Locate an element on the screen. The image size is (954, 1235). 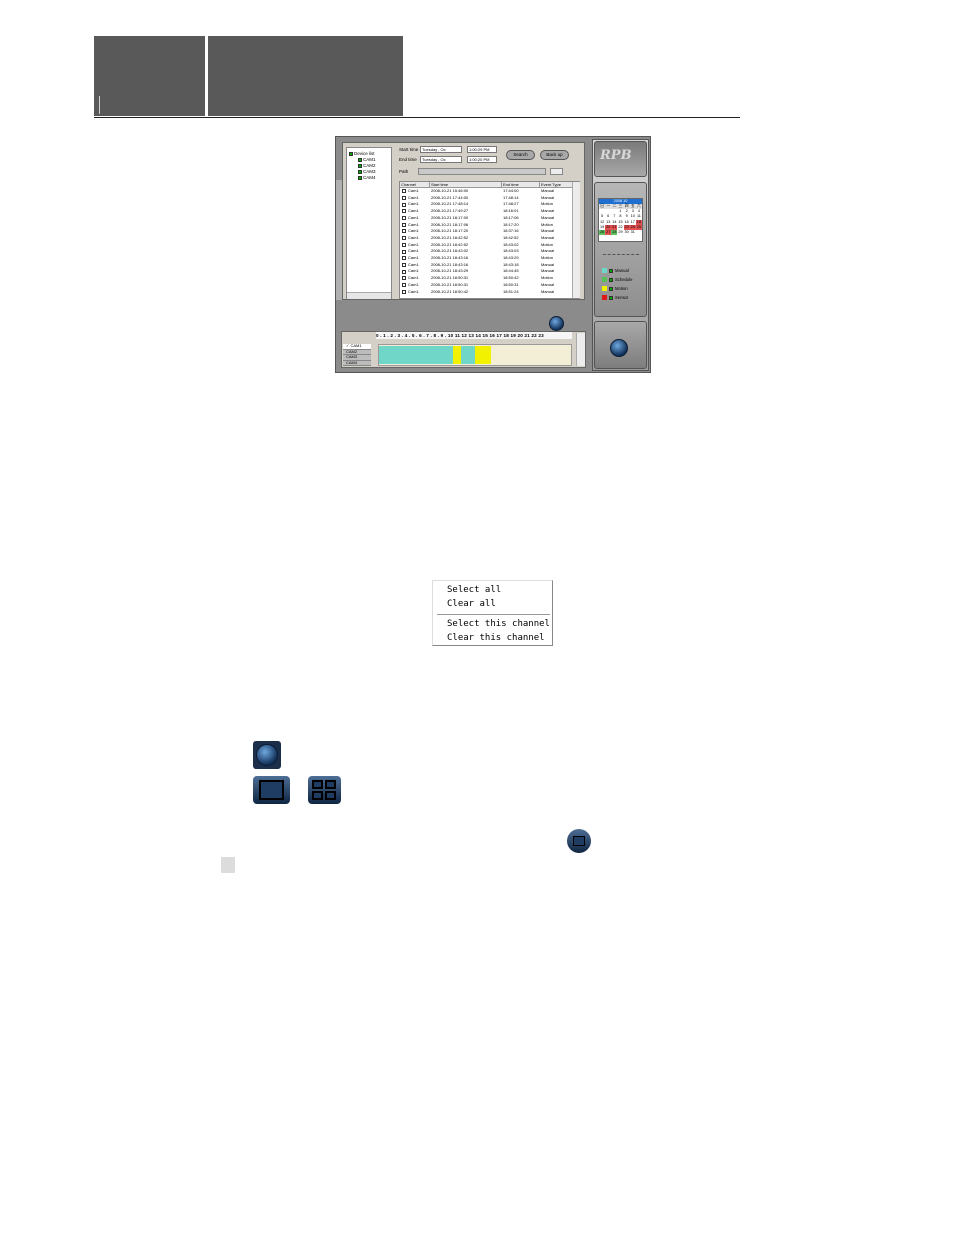
table-row: Cam1 2008-10-21 18:17:00 18:17:06 Manual is located at coordinates (486, 218).